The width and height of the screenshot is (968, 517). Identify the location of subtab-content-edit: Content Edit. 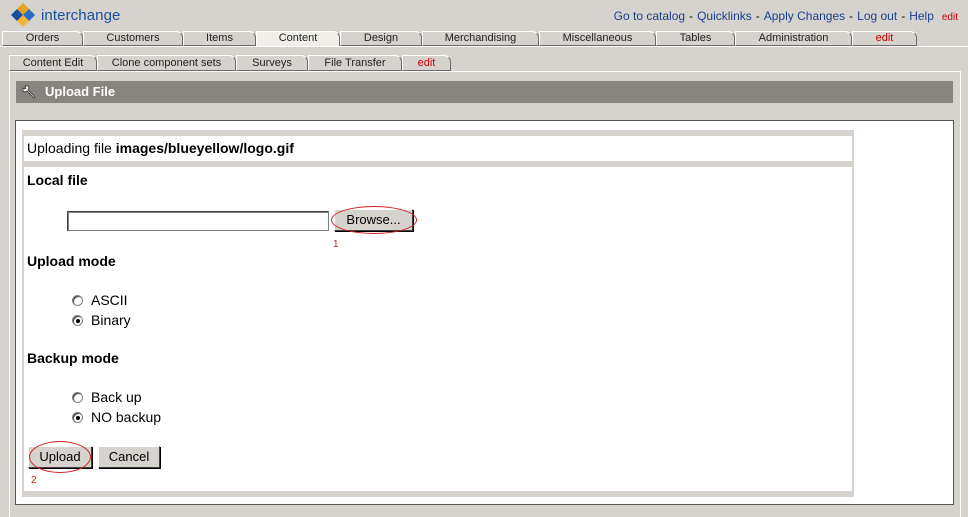
(53, 63).